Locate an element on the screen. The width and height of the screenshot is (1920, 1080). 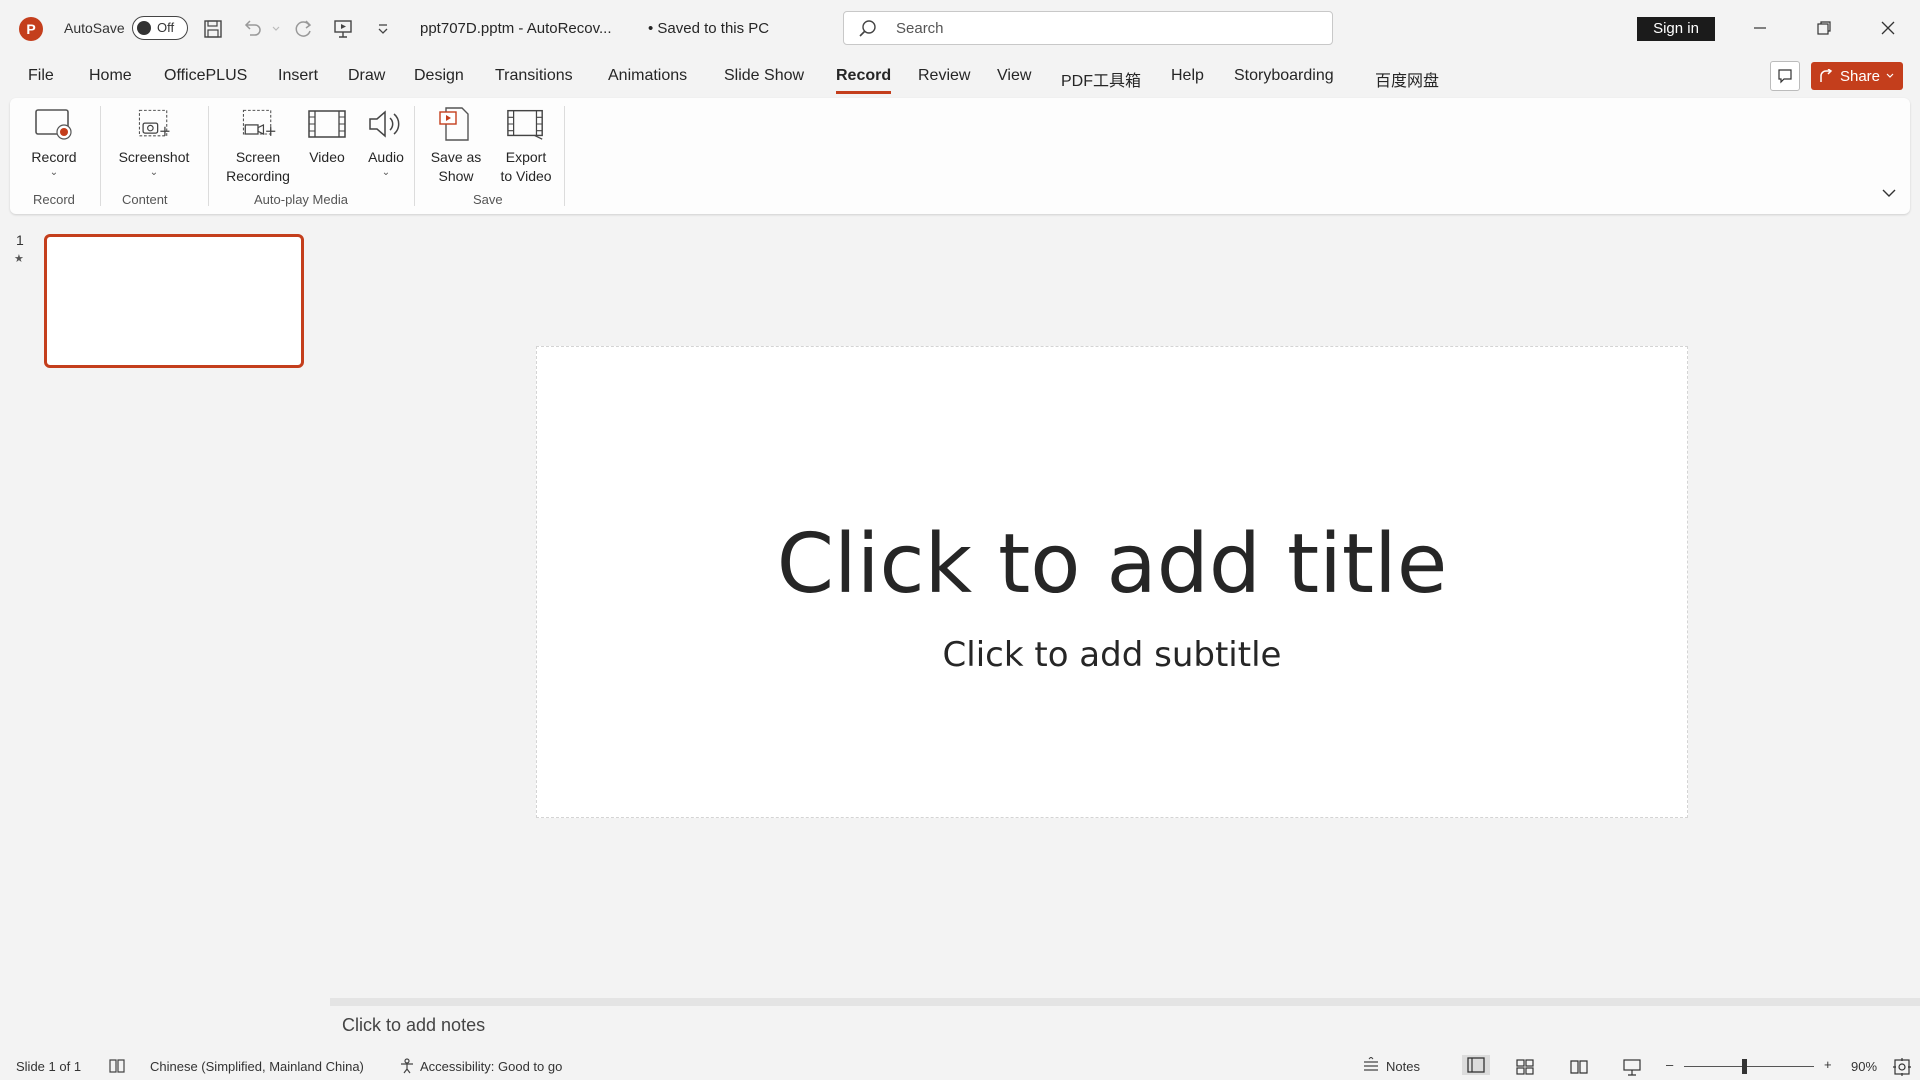
video-button: Video is located at coordinates (327, 135).